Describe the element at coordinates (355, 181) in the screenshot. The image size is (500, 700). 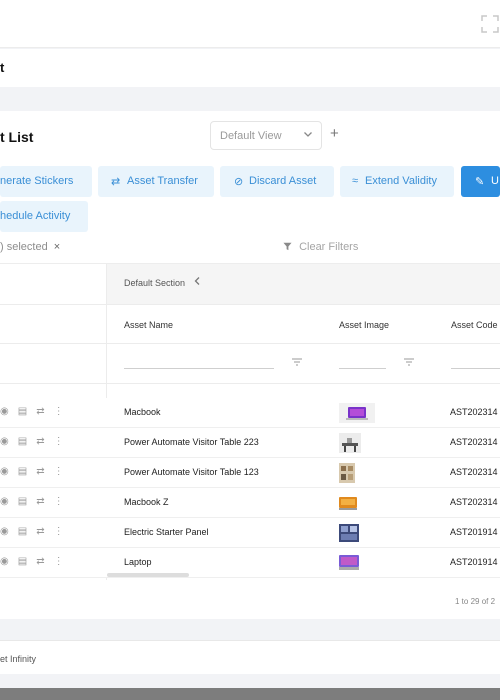
I see `extend-icon: ≈` at that location.